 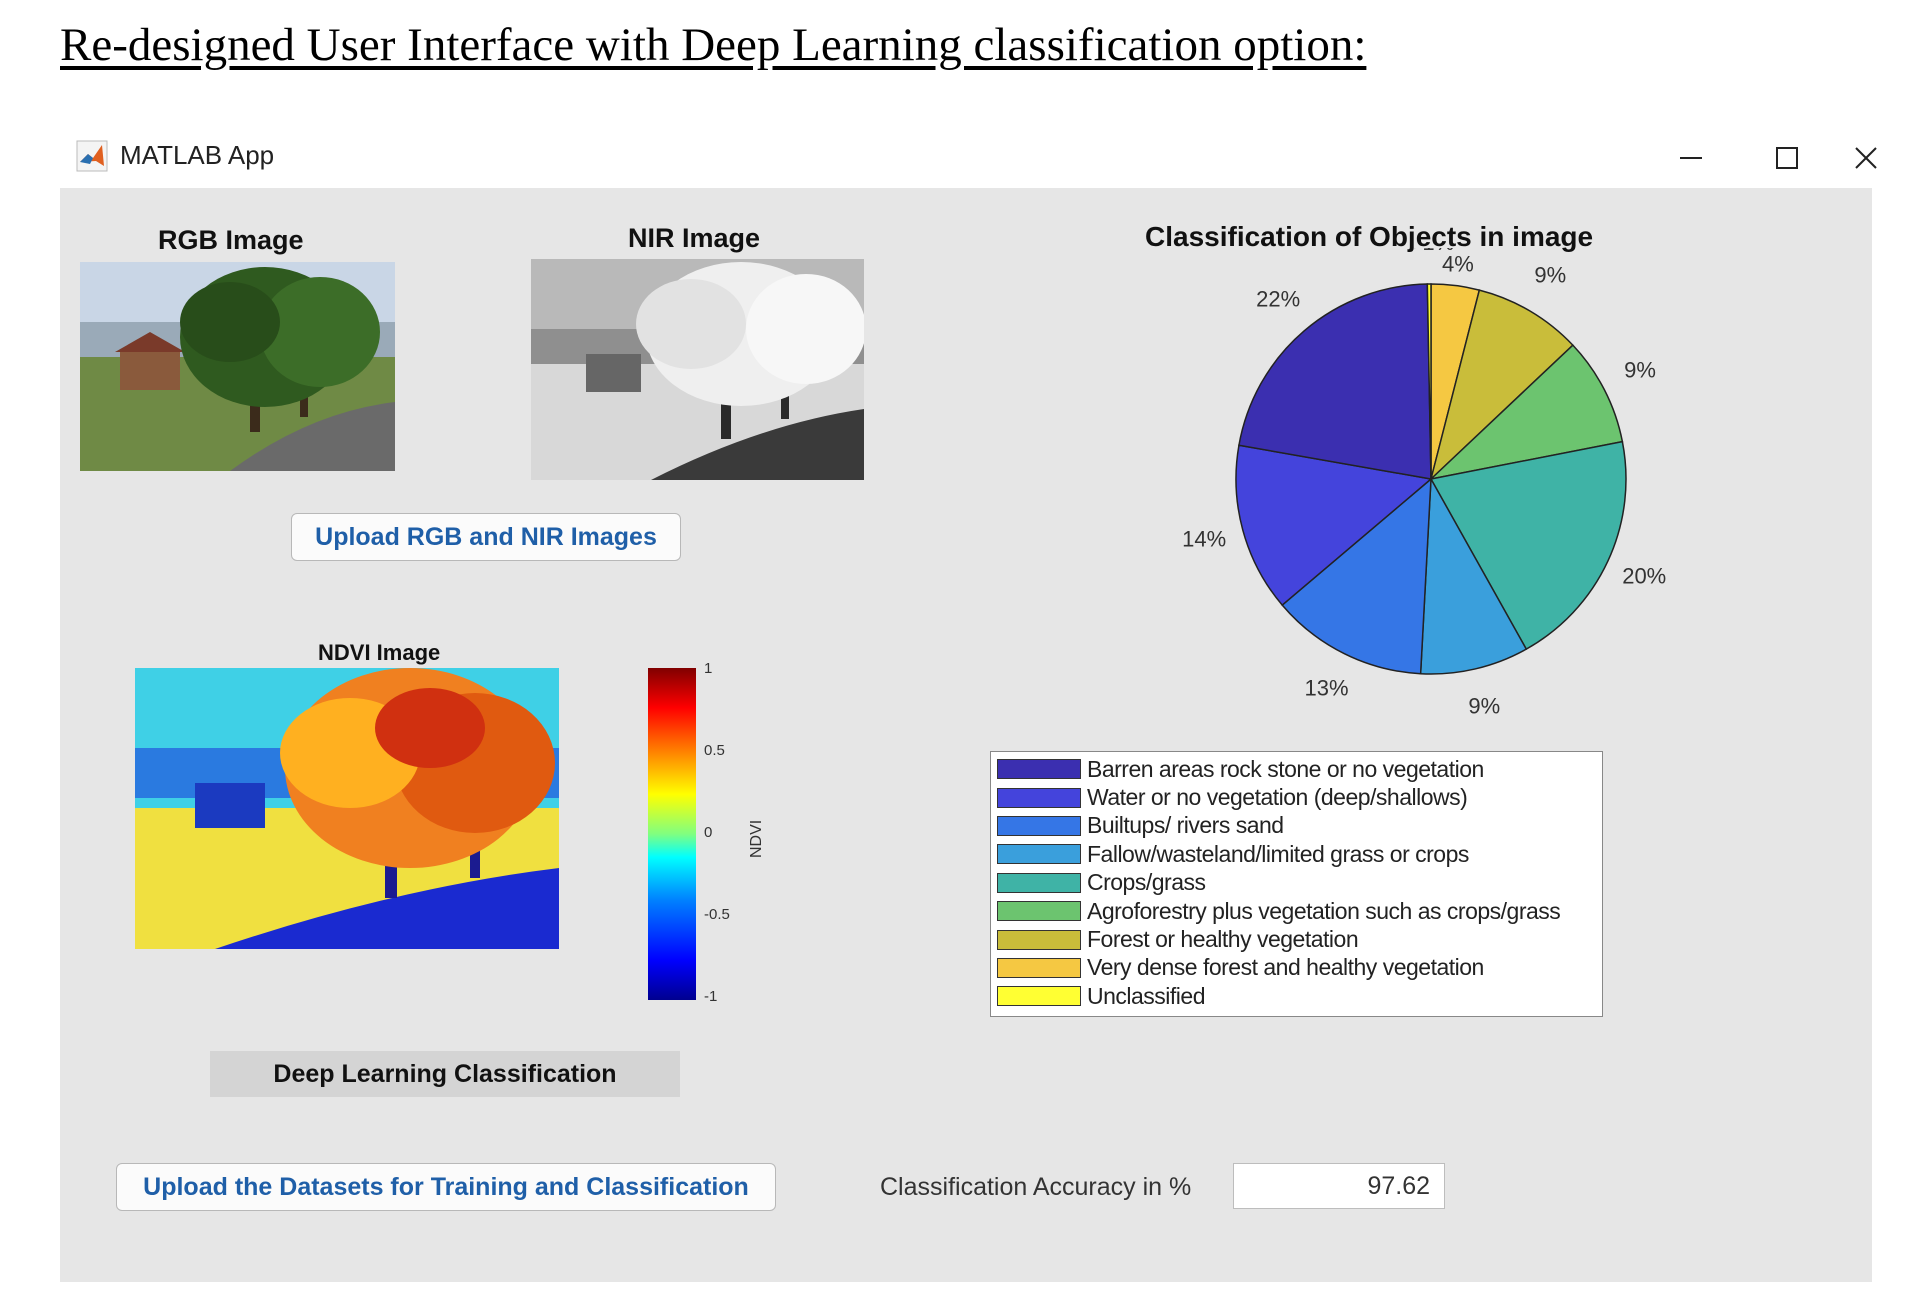 What do you see at coordinates (697, 369) in the screenshot?
I see `nir-image` at bounding box center [697, 369].